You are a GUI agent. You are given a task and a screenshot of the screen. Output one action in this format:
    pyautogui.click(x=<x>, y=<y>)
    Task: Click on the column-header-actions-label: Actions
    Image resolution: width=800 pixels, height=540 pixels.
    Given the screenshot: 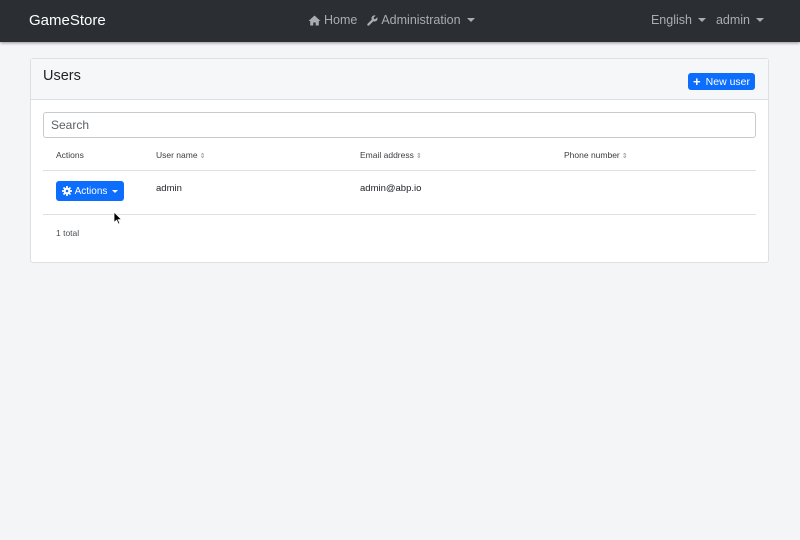 What is the action you would take?
    pyautogui.click(x=70, y=155)
    